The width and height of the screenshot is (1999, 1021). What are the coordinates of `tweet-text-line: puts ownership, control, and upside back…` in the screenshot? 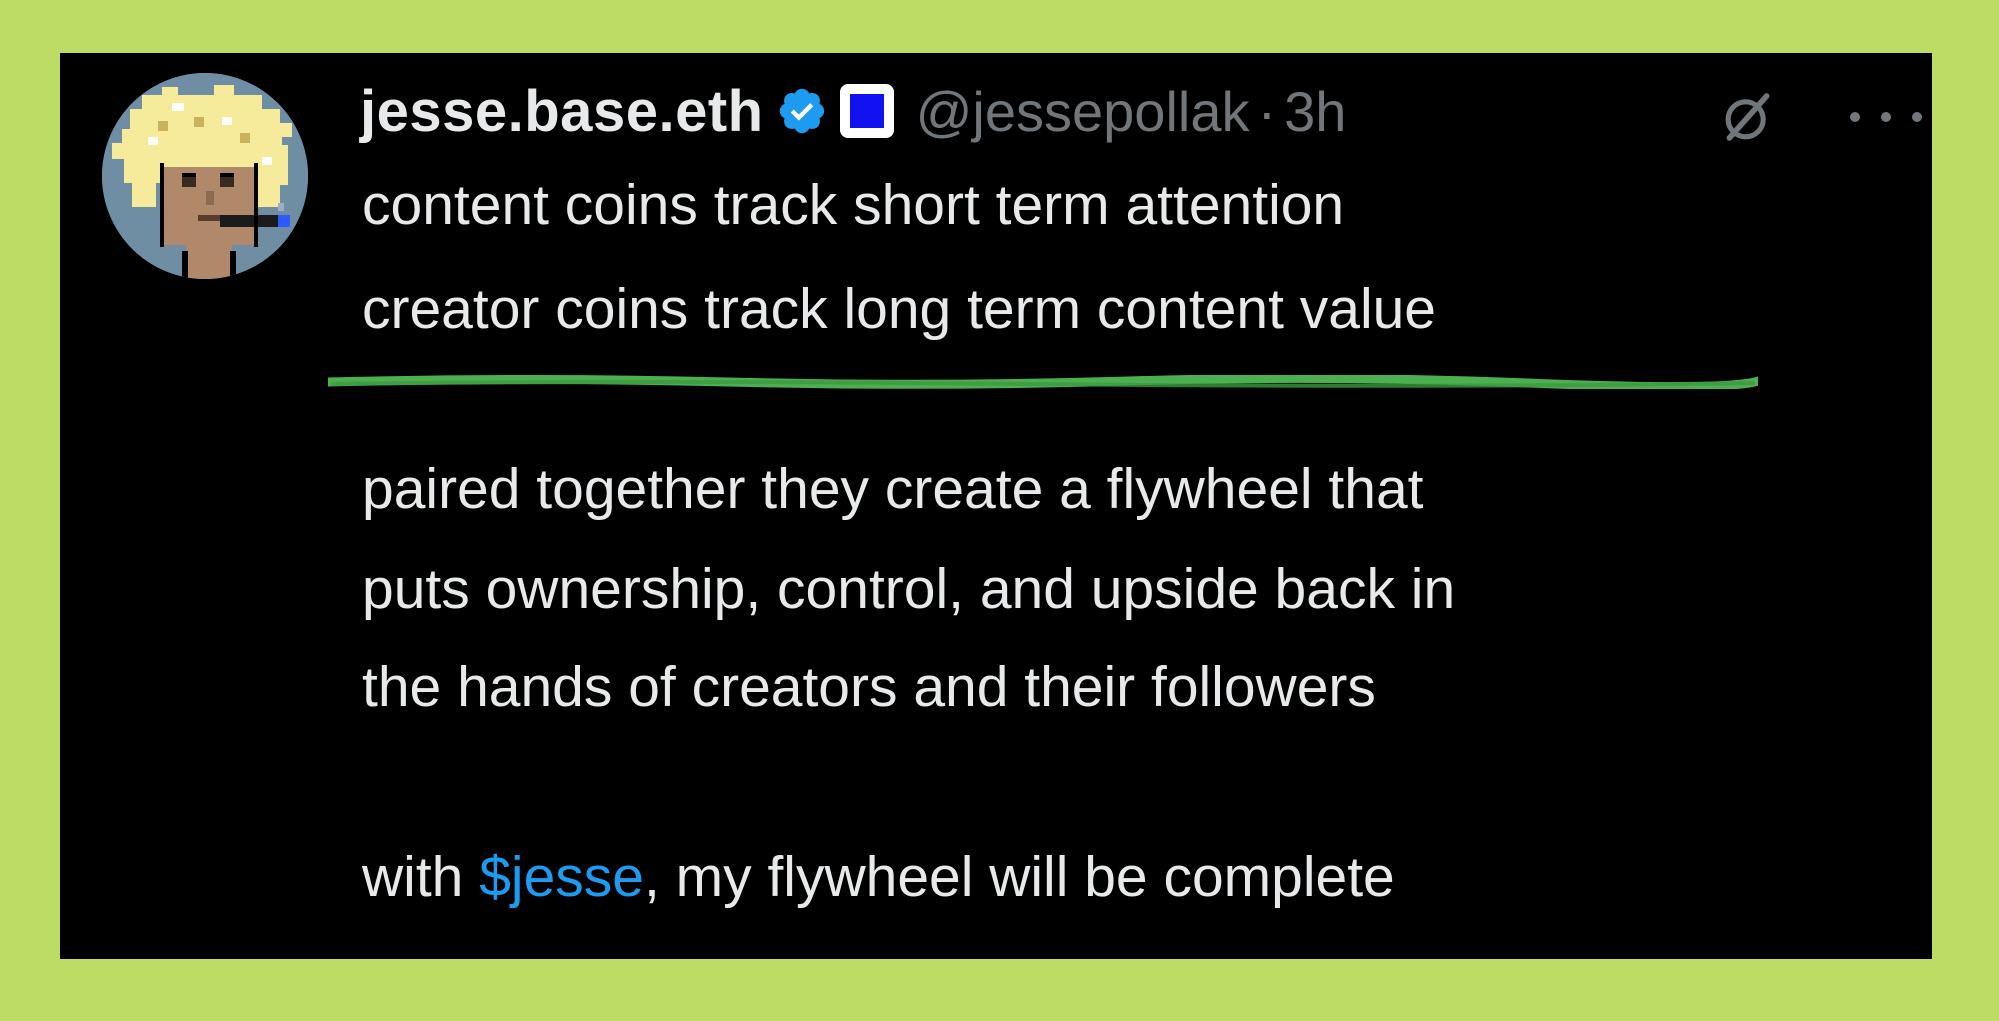 It's located at (909, 589).